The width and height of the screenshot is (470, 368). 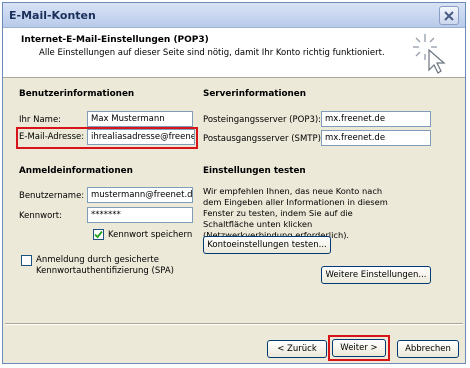 I want to click on login-info-heading: Anmeldeinformationen, so click(x=76, y=171).